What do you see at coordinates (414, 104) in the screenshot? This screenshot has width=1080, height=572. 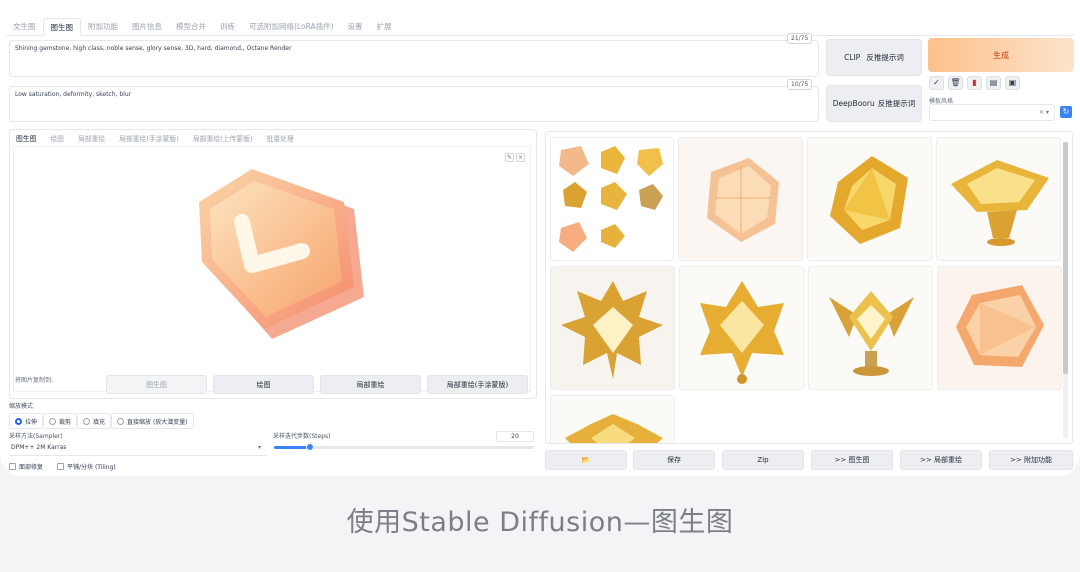 I see `negative-prompt-input: Low saturation, deformity, sketch, blur` at bounding box center [414, 104].